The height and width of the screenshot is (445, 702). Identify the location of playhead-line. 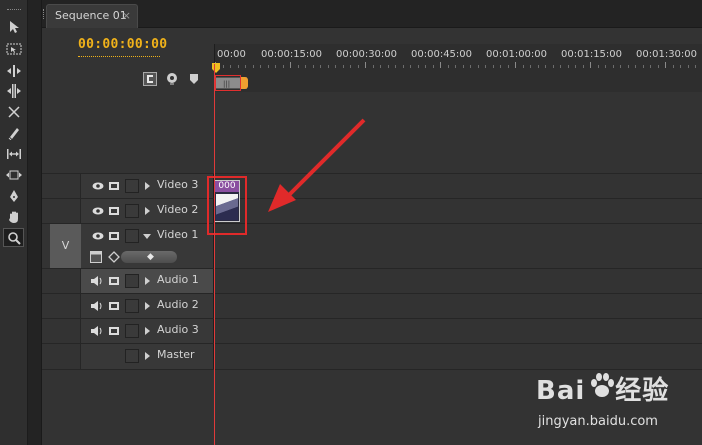
(214, 254).